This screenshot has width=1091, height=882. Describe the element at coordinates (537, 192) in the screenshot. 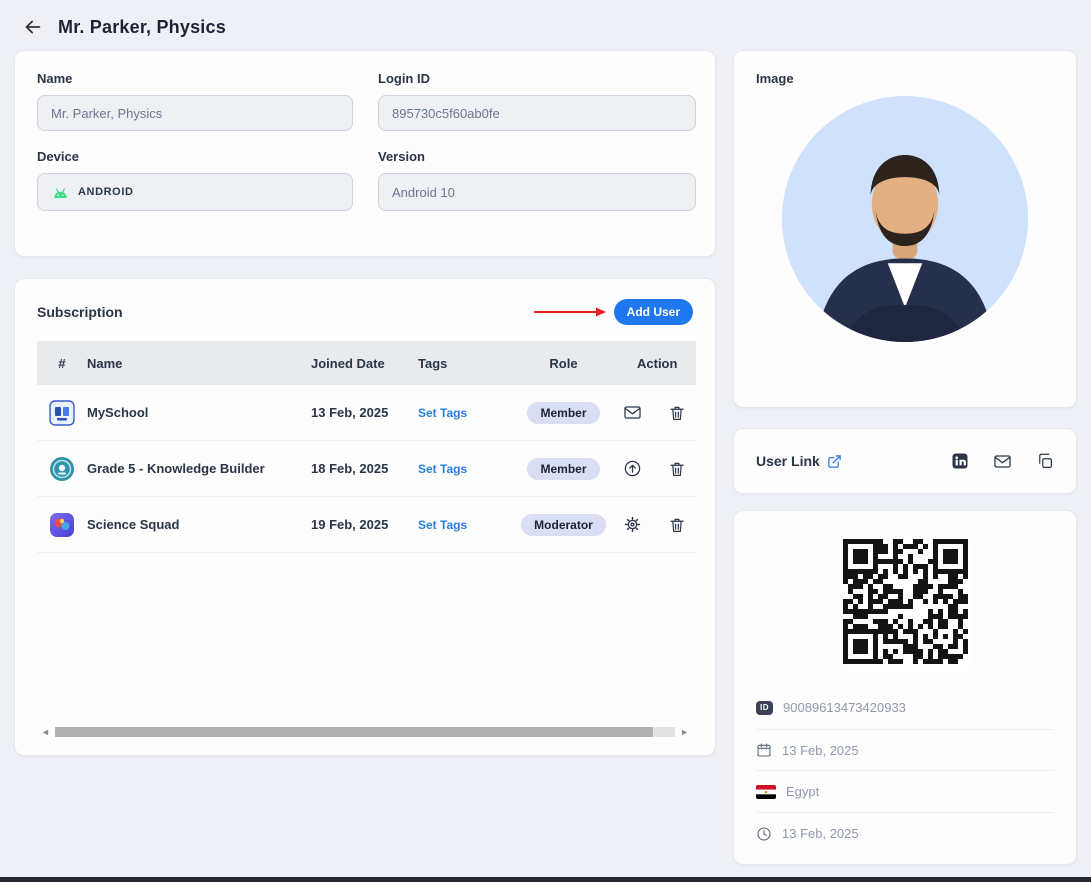

I see `version-field` at that location.